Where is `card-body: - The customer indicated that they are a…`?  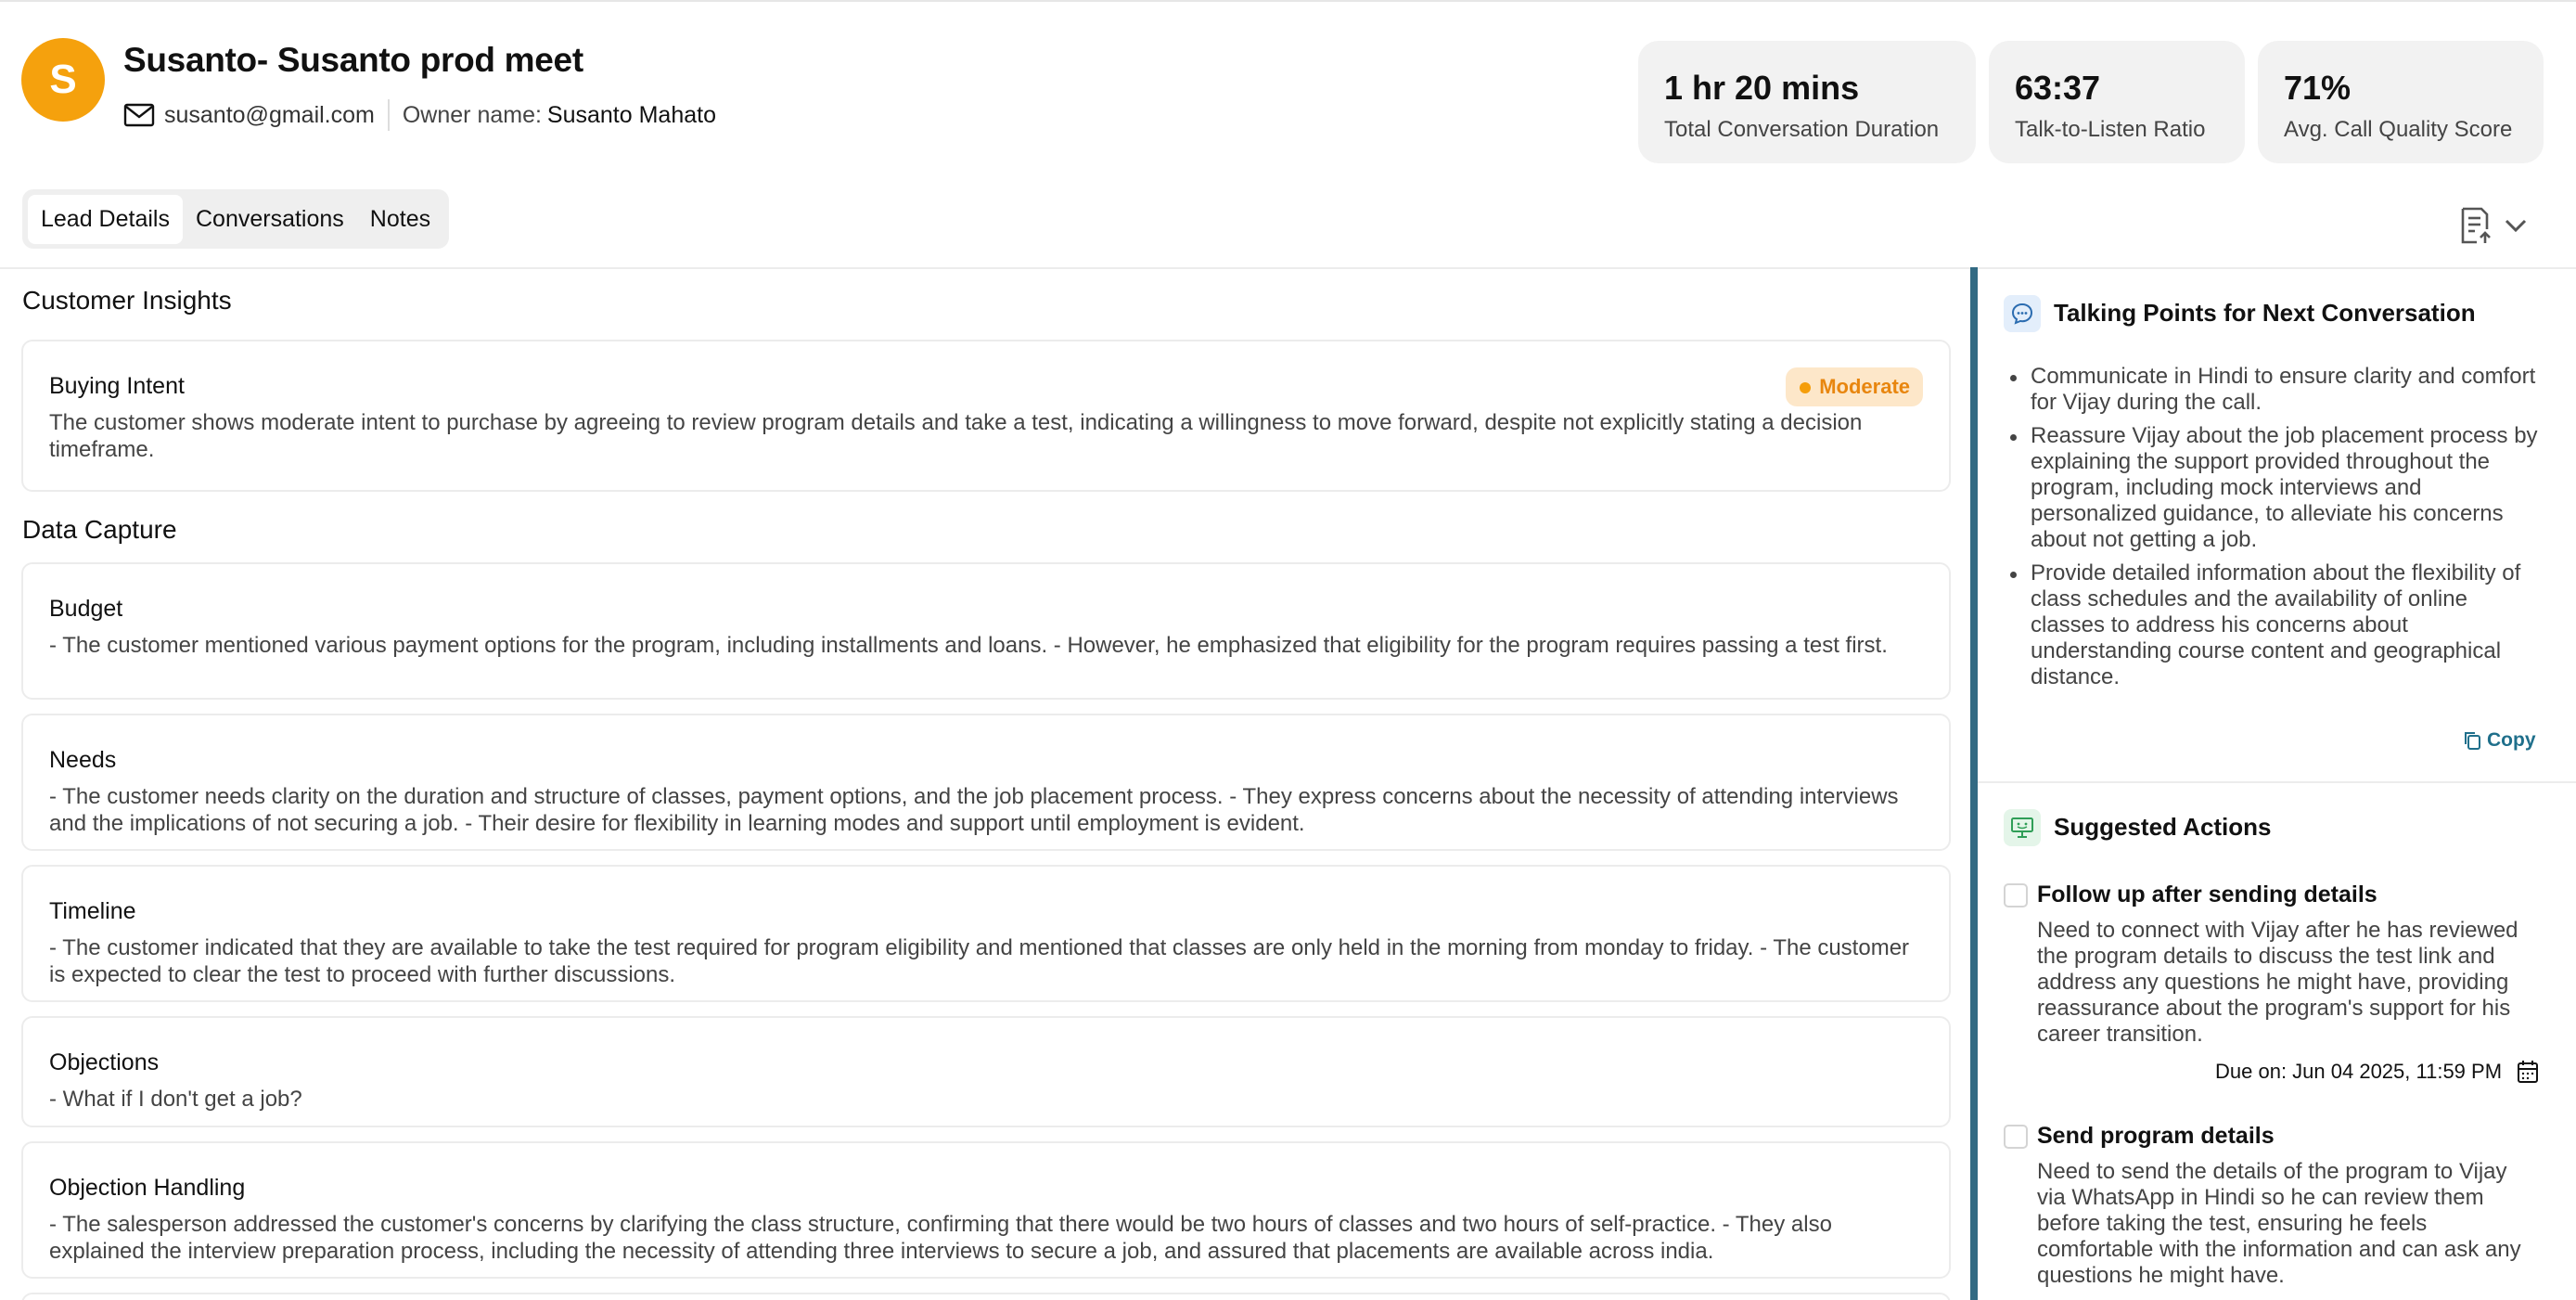
card-body: - The customer indicated that they are a… is located at coordinates (979, 961).